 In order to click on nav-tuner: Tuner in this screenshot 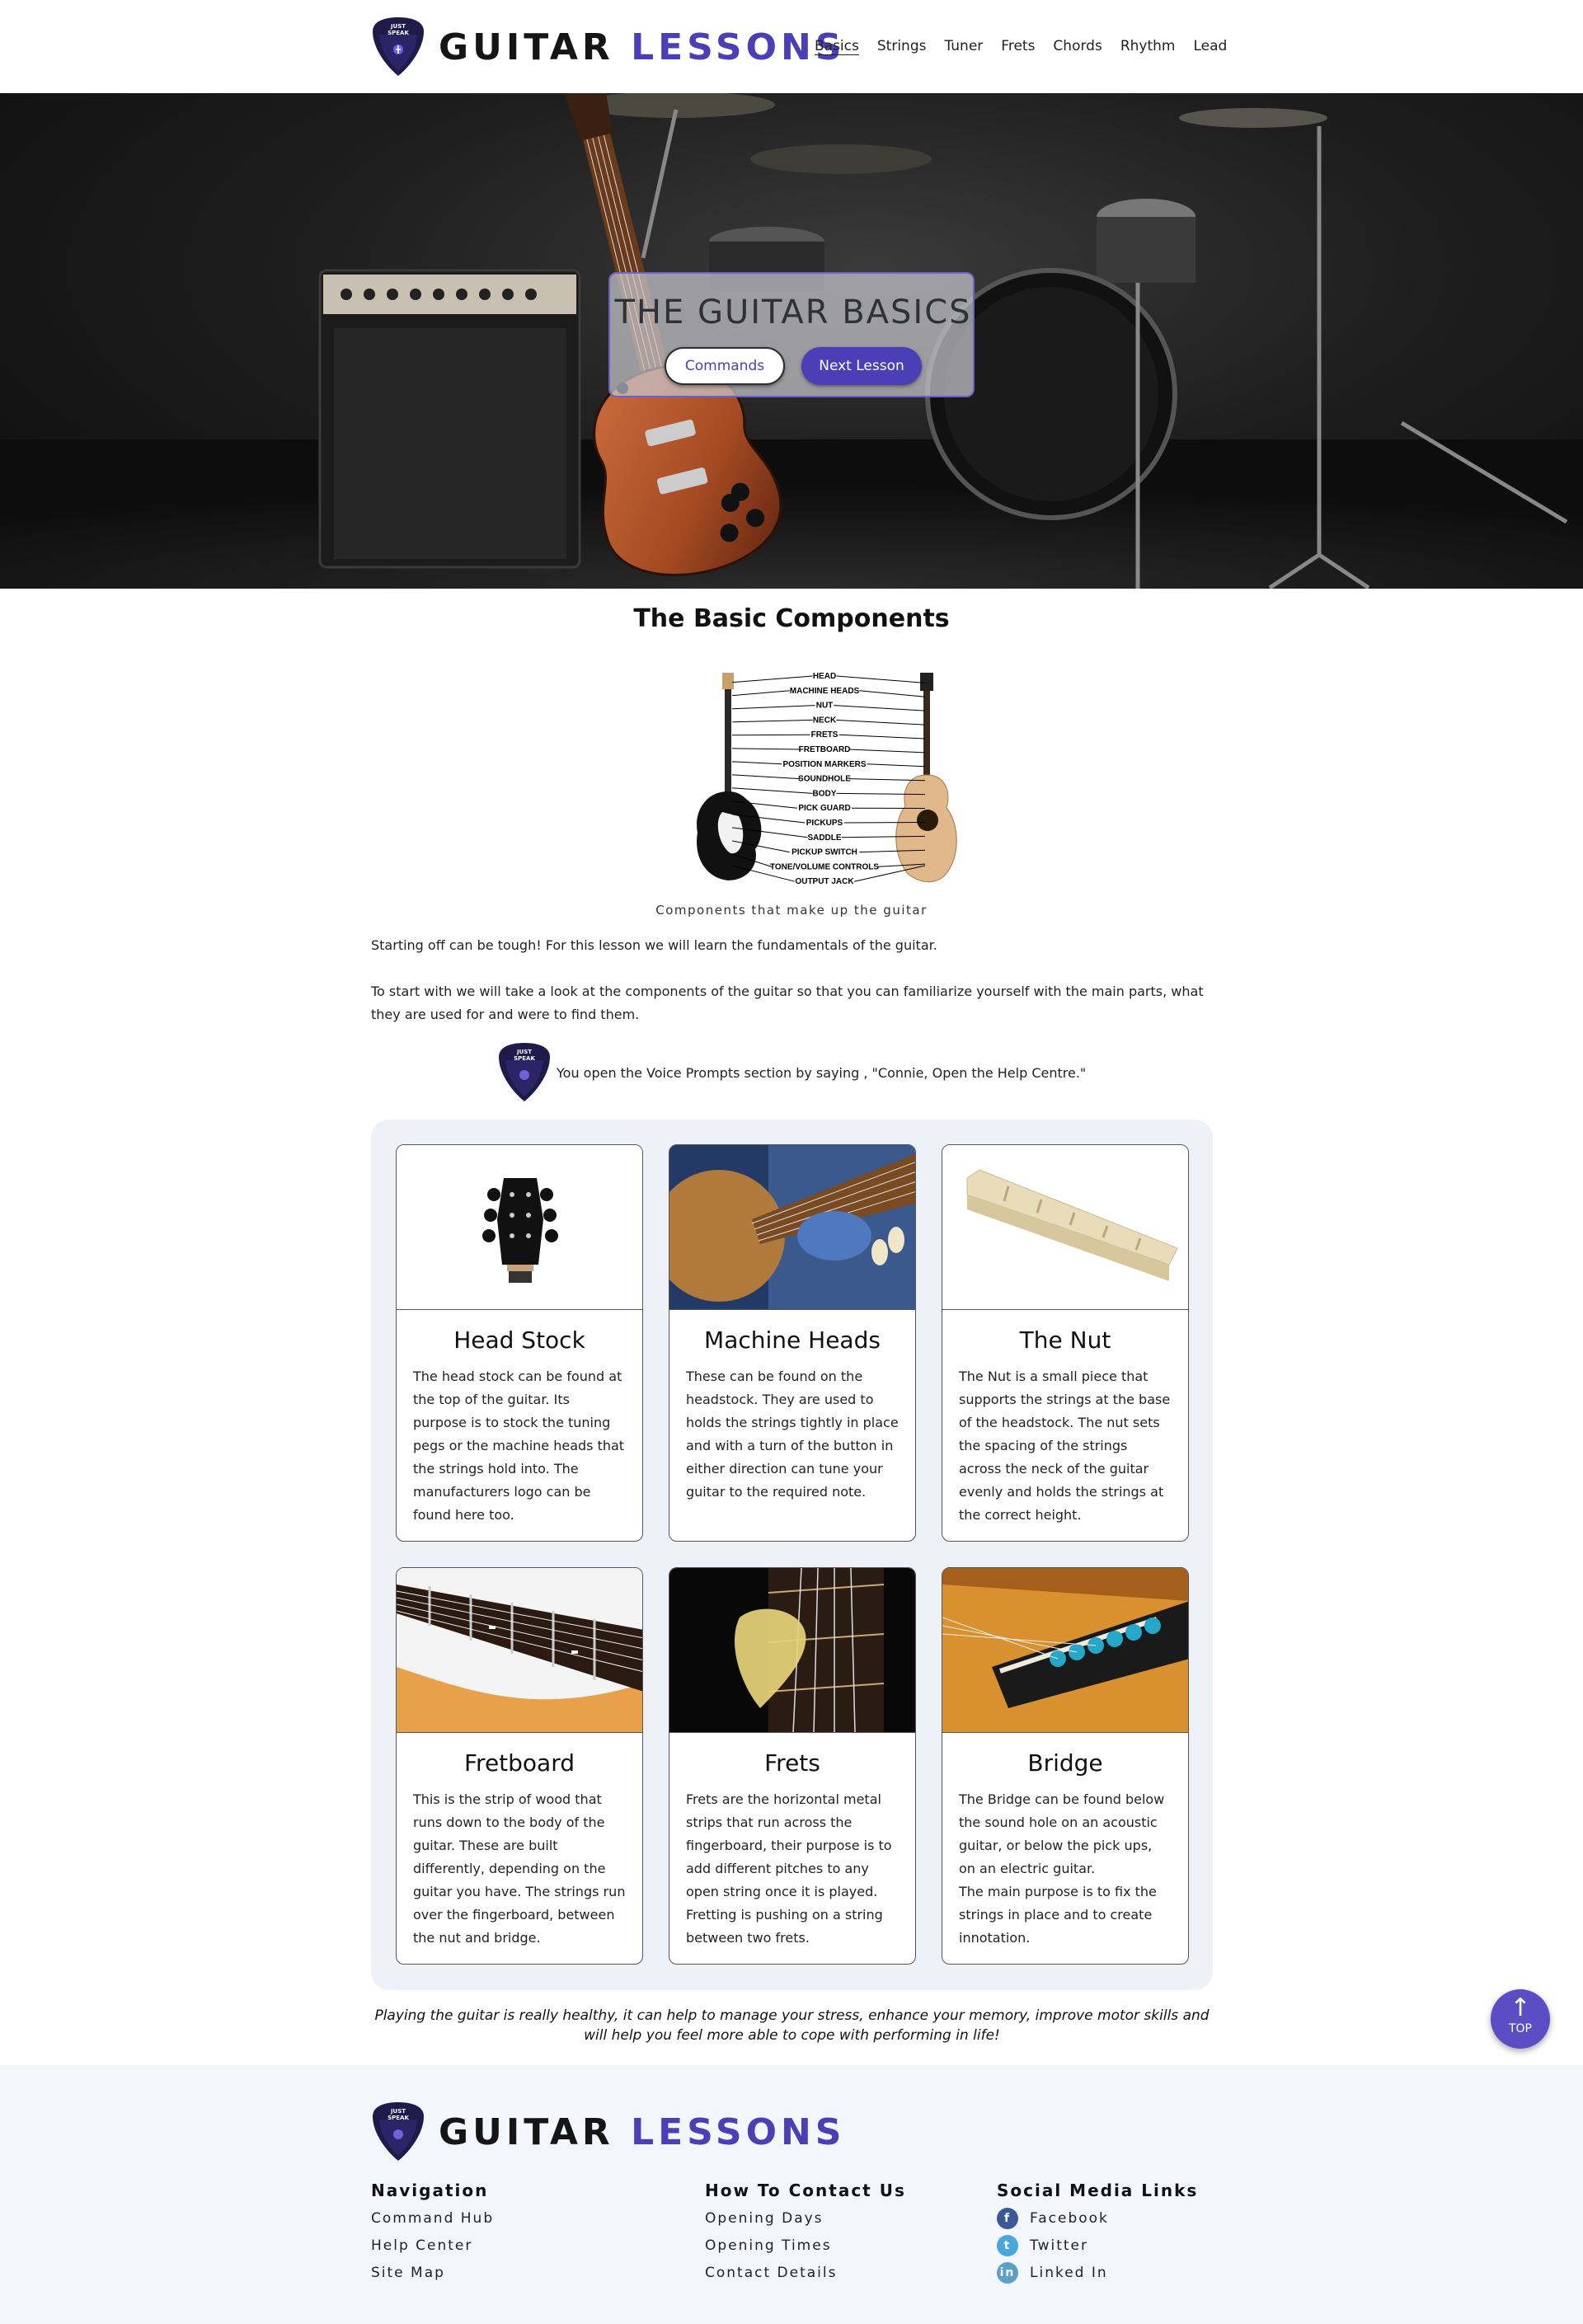, I will do `click(964, 46)`.